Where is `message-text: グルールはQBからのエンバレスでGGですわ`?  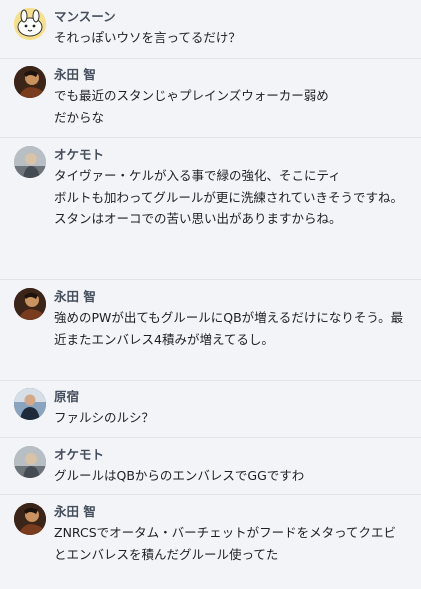
message-text: グルールはQBからのエンバレスでGGですわ is located at coordinates (179, 475).